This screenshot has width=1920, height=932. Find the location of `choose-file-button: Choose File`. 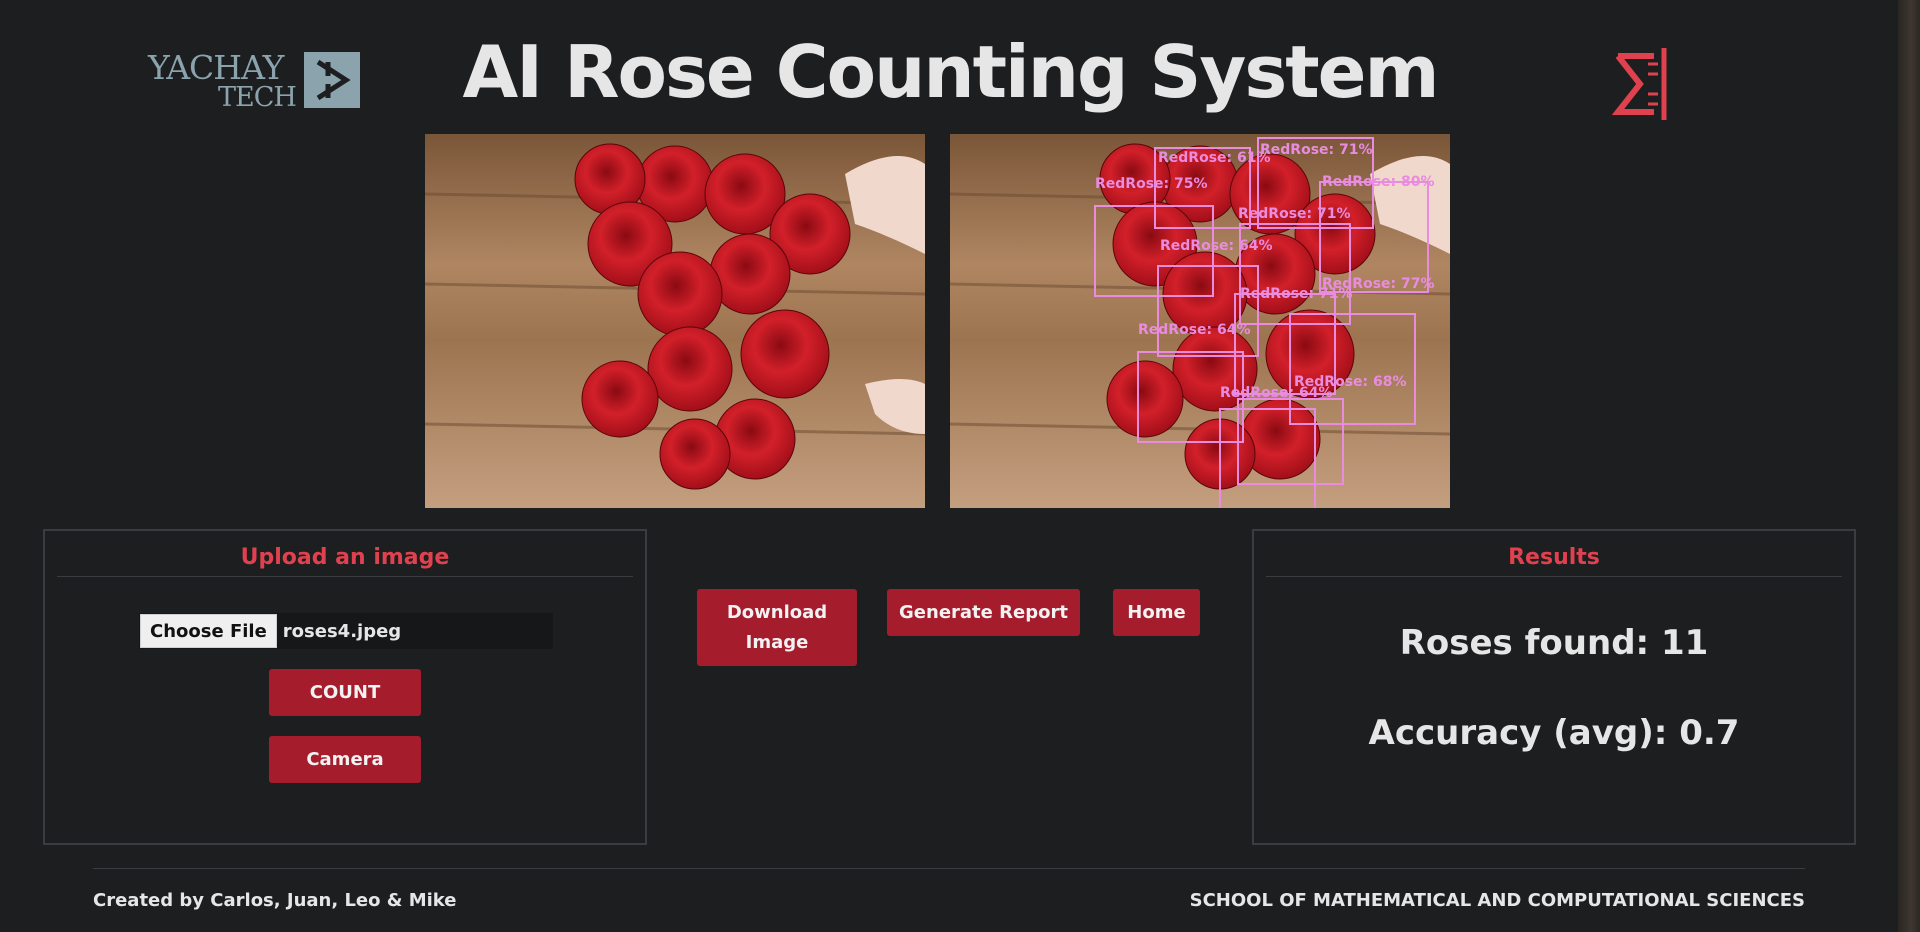

choose-file-button: Choose File is located at coordinates (208, 631).